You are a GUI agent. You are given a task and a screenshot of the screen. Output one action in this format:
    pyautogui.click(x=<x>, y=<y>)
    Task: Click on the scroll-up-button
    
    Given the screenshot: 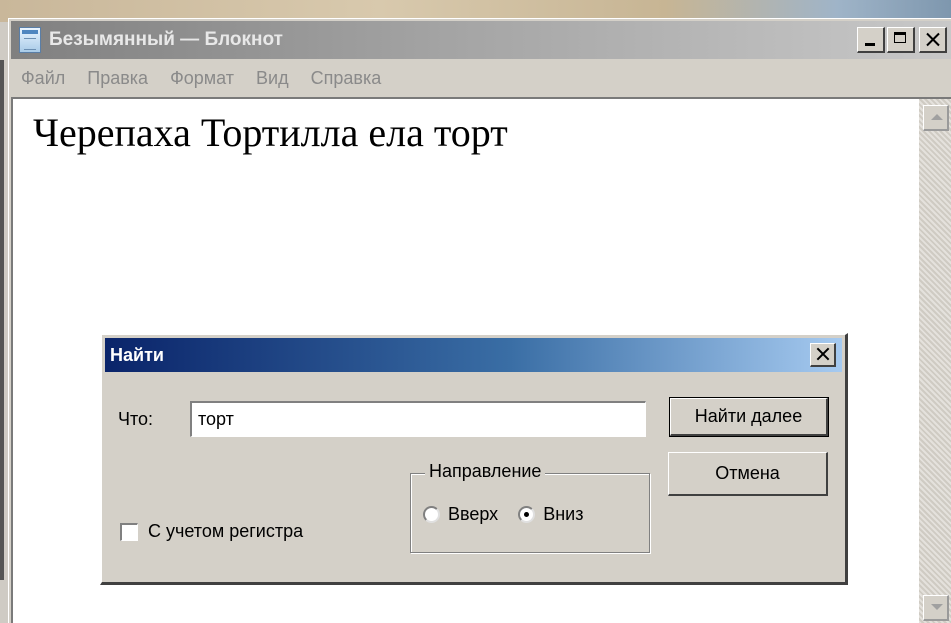 What is the action you would take?
    pyautogui.click(x=936, y=118)
    